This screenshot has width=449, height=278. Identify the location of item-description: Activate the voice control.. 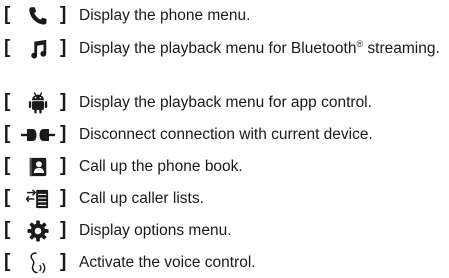
(167, 262).